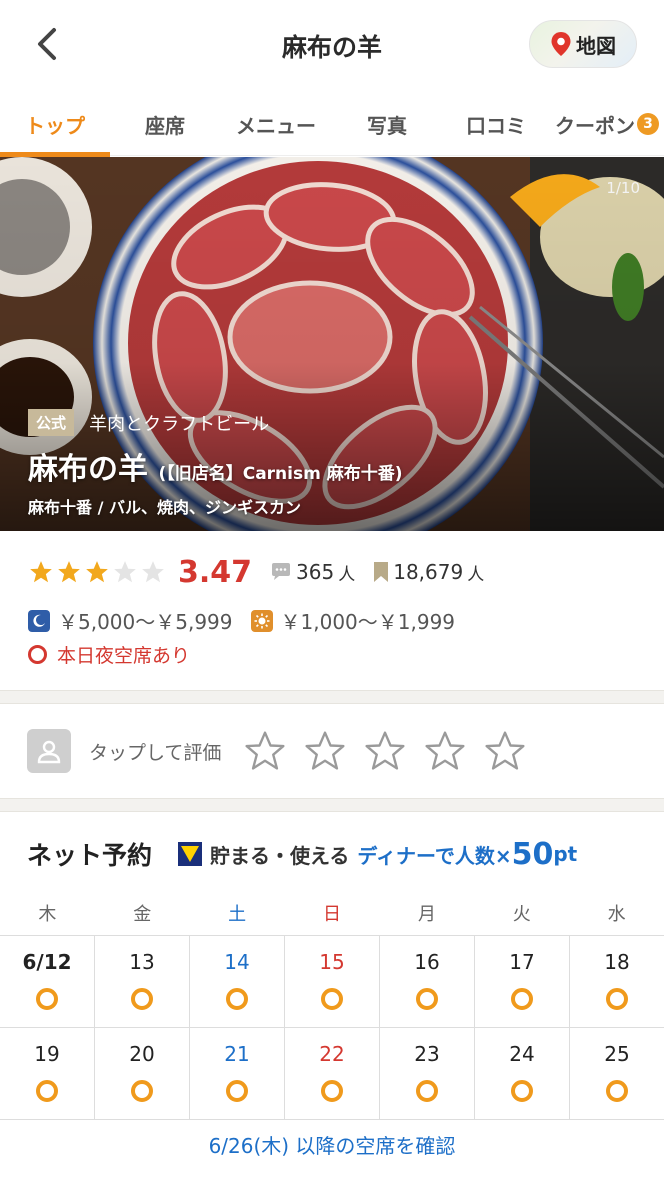 The height and width of the screenshot is (1200, 664). I want to click on net-reservation-header: ネット予約 貯まる・使える ディナーで人数× 50 pt, so click(302, 854).